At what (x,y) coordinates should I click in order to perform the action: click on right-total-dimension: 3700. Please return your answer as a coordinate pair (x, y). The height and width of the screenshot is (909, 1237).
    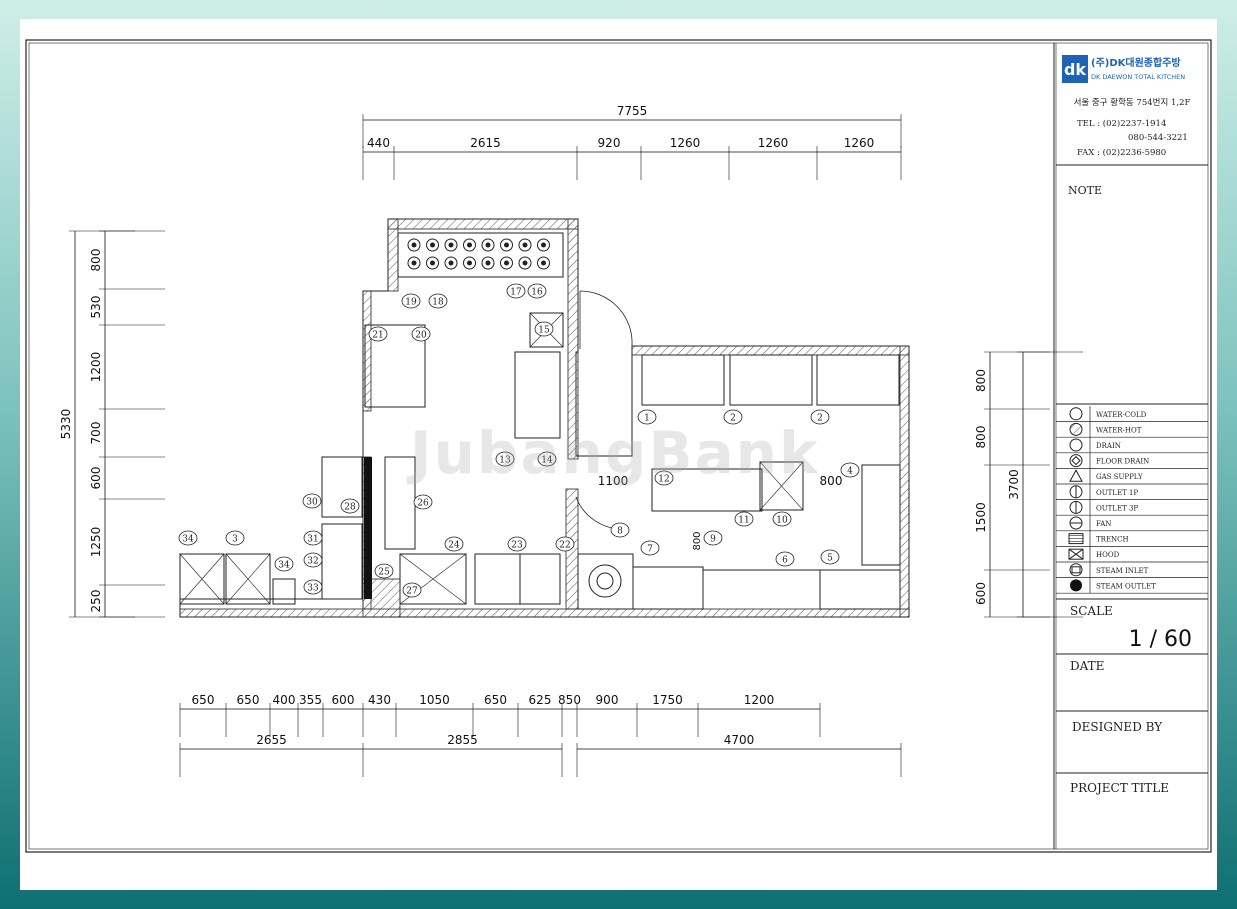
    Looking at the image, I should click on (1014, 484).